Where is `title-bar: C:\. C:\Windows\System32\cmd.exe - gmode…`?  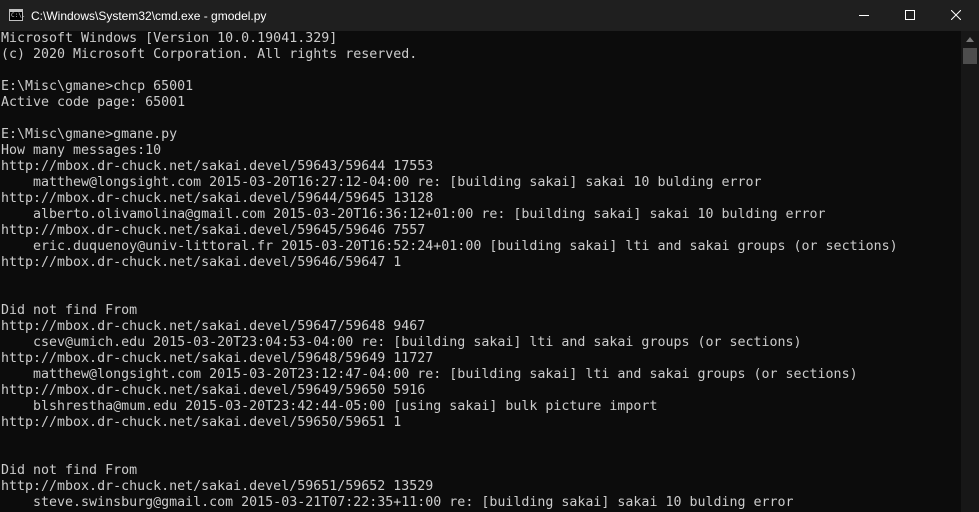 title-bar: C:\. C:\Windows\System32\cmd.exe - gmode… is located at coordinates (489, 15).